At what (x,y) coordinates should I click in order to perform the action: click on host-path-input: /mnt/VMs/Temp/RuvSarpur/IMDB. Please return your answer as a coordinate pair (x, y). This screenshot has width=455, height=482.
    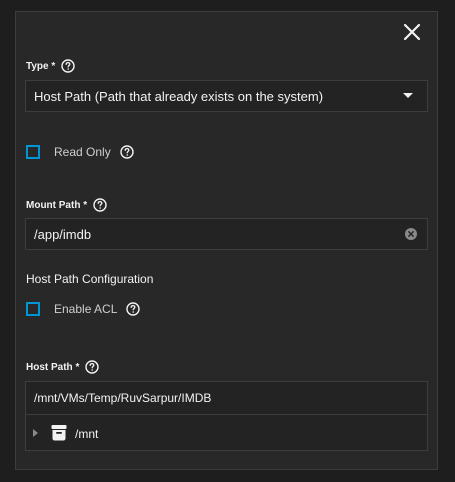
    Looking at the image, I should click on (226, 398).